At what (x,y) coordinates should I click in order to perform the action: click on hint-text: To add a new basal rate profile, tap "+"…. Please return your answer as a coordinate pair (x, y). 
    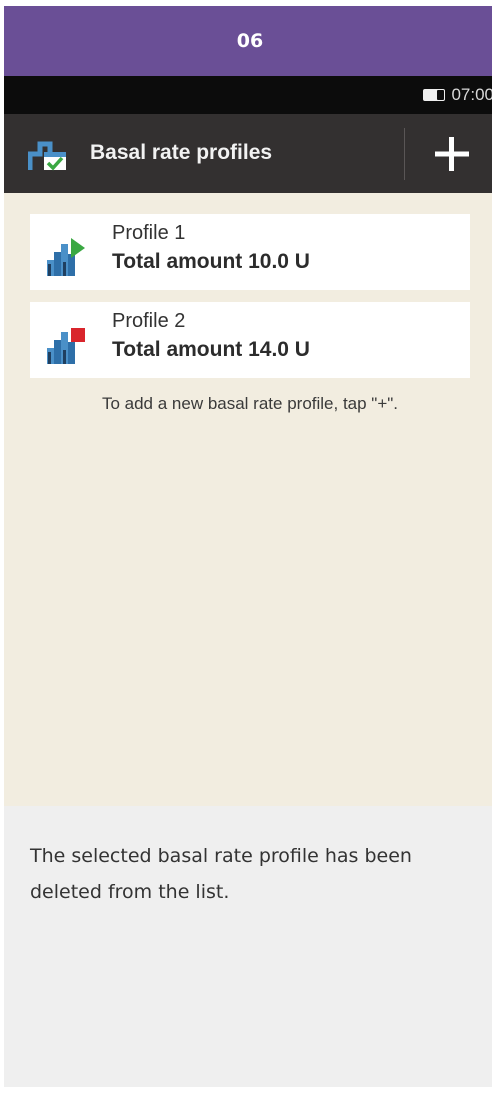
    Looking at the image, I should click on (250, 403).